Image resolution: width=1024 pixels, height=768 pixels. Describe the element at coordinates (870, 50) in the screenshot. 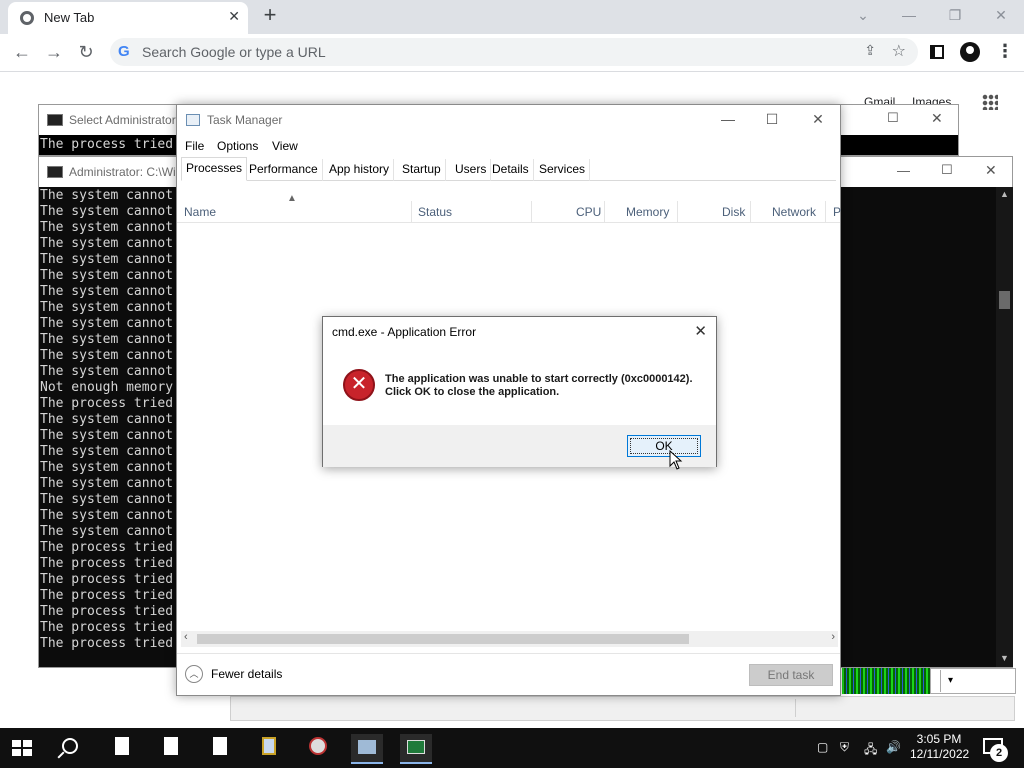

I see `share-icon: ⇪` at that location.